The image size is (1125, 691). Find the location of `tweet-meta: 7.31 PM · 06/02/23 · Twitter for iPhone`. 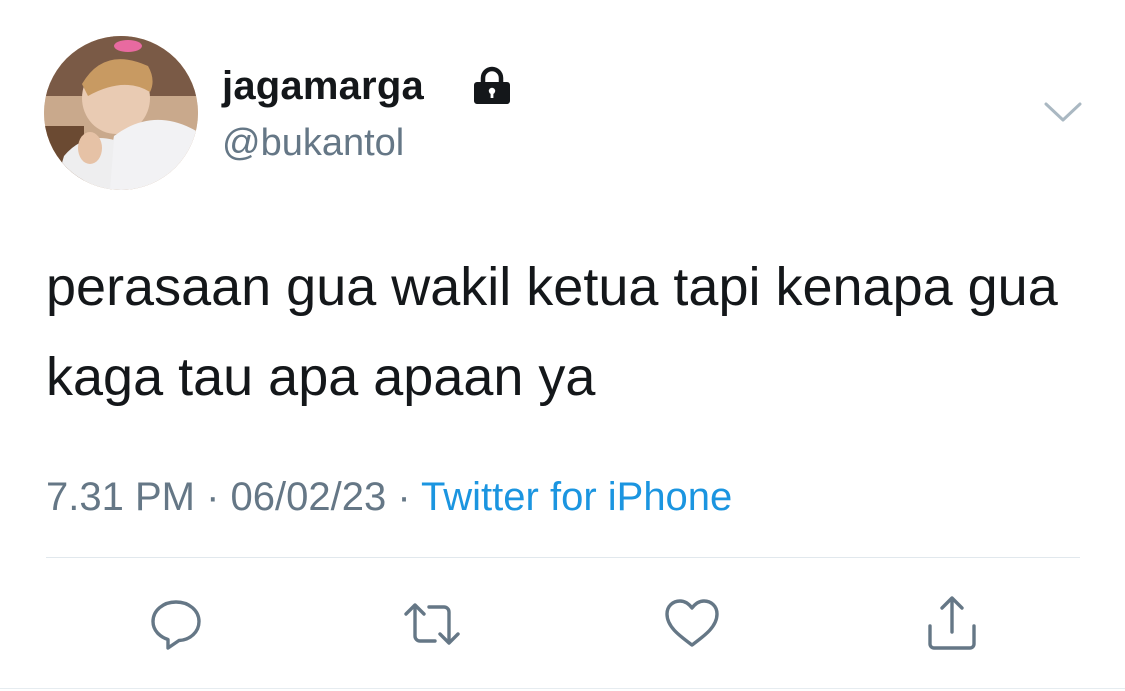

tweet-meta: 7.31 PM · 06/02/23 · Twitter for iPhone is located at coordinates (389, 497).